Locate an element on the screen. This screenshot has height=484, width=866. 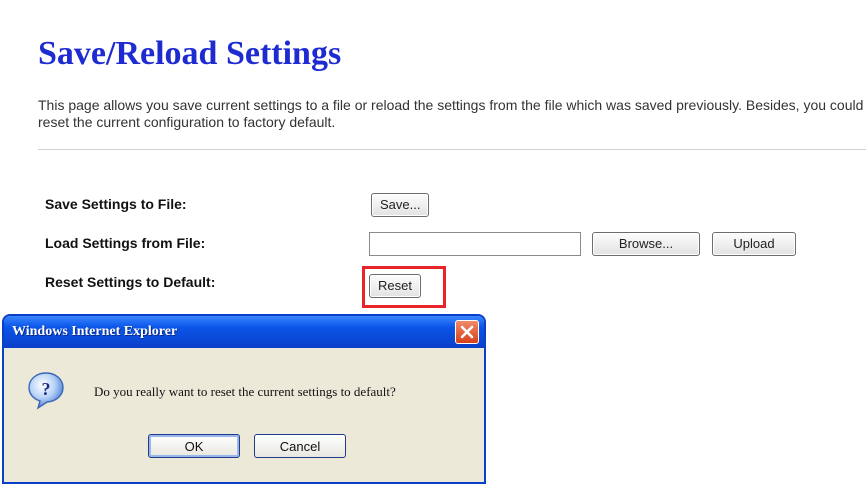
upload-button: Upload is located at coordinates (754, 244).